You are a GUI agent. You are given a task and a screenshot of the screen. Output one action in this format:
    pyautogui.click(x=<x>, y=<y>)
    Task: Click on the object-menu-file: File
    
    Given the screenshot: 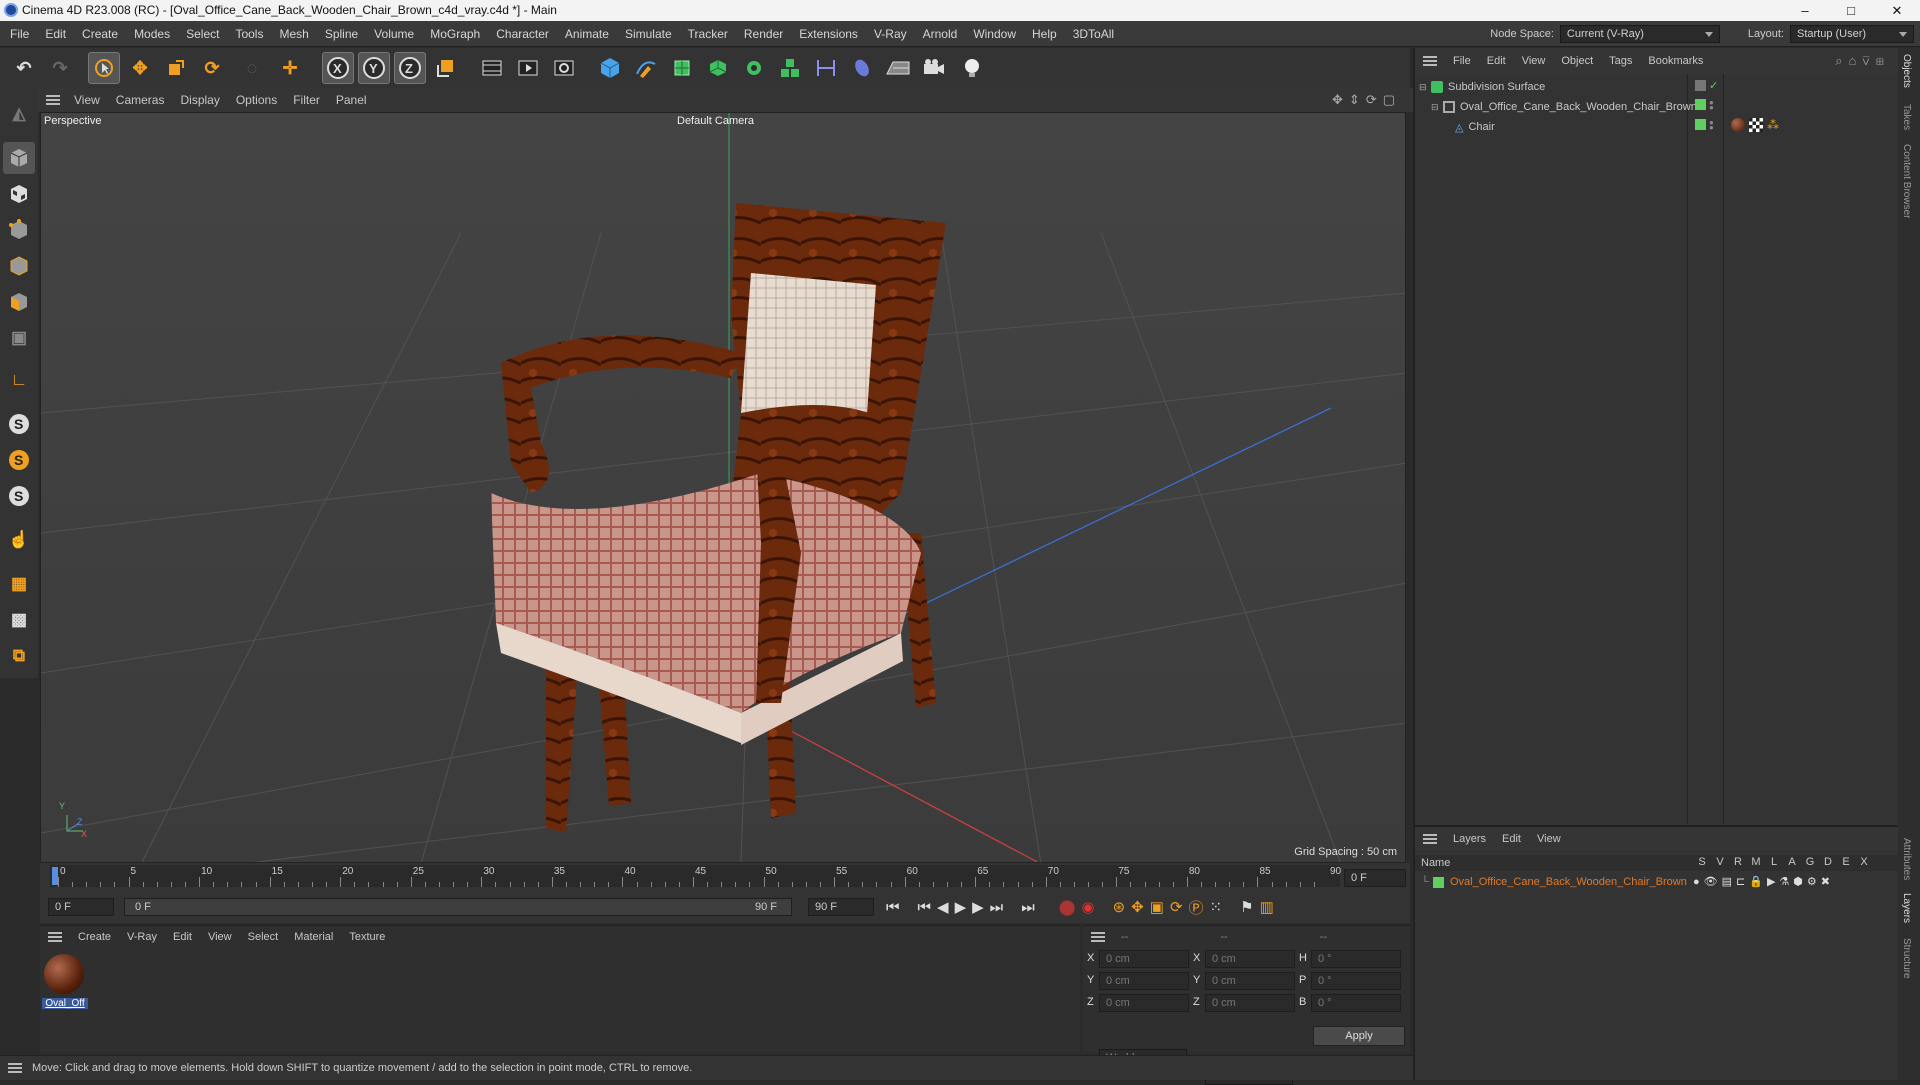 What is the action you would take?
    pyautogui.click(x=1462, y=61)
    